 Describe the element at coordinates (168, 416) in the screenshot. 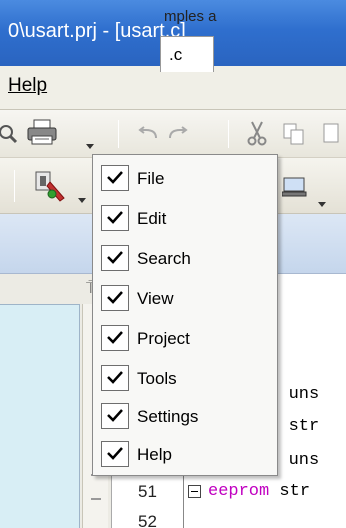

I see `menu-item-label: Settings` at that location.